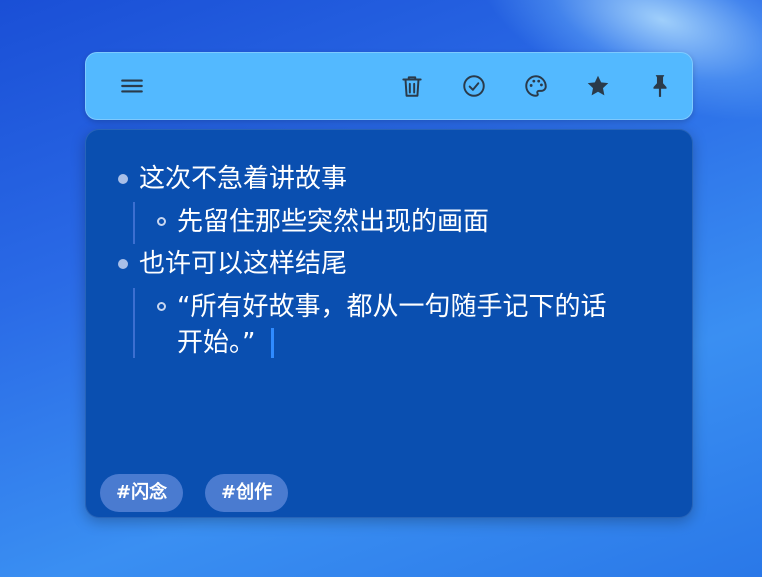 This screenshot has width=762, height=577. I want to click on palette-icon, so click(536, 86).